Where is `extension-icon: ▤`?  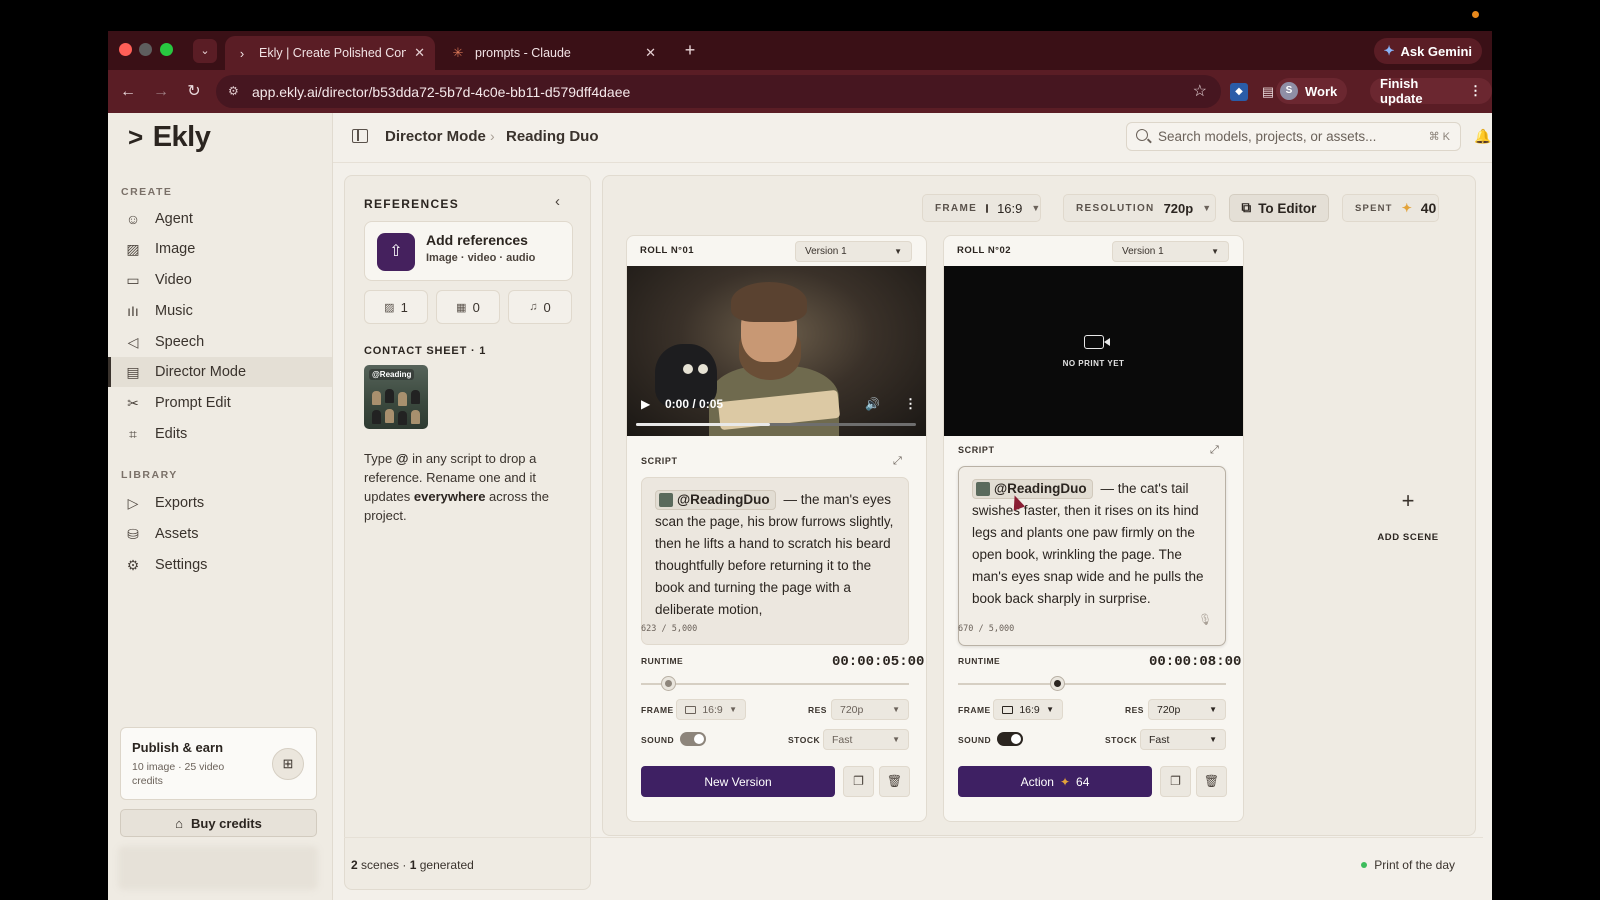
extension-icon: ▤ is located at coordinates (1268, 92).